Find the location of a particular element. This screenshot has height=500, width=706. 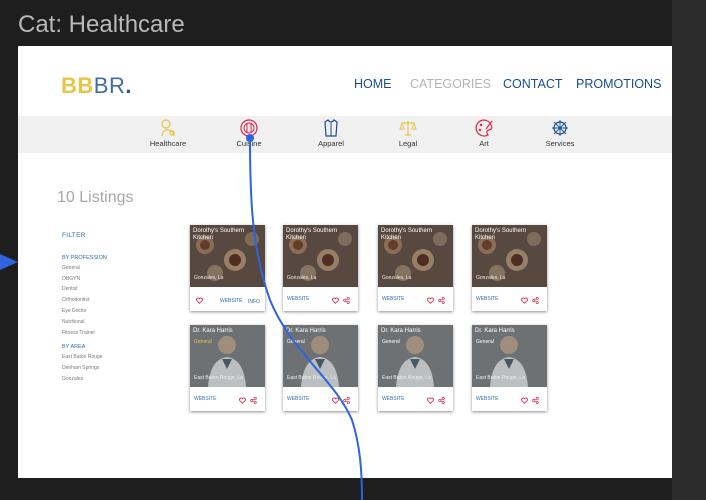

info-link: INFO is located at coordinates (254, 302).